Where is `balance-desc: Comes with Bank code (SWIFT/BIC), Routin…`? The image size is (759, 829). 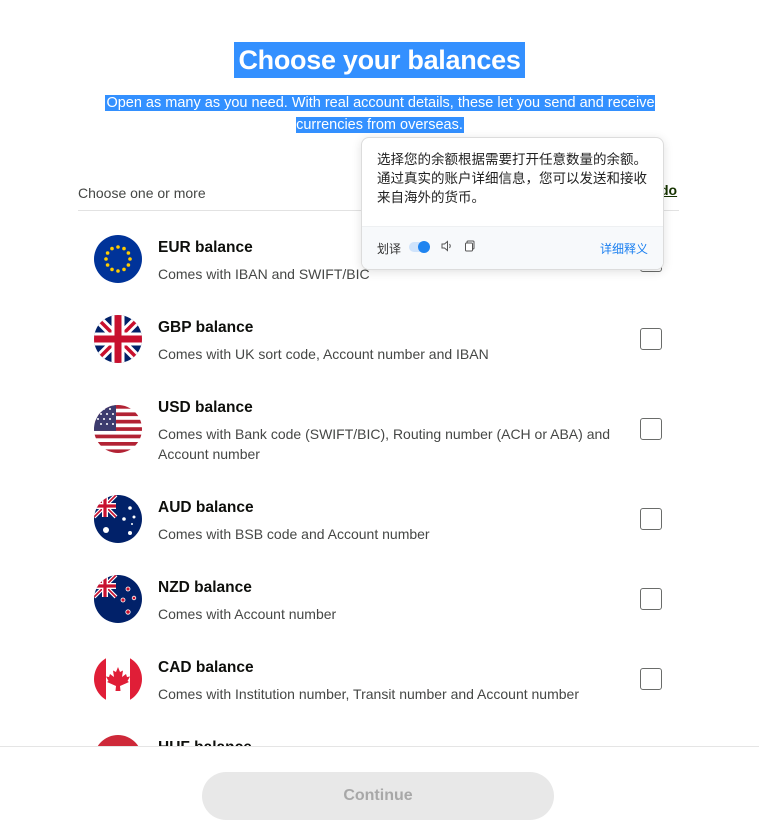
balance-desc: Comes with Bank code (SWIFT/BIC), Routin… is located at coordinates (384, 444).